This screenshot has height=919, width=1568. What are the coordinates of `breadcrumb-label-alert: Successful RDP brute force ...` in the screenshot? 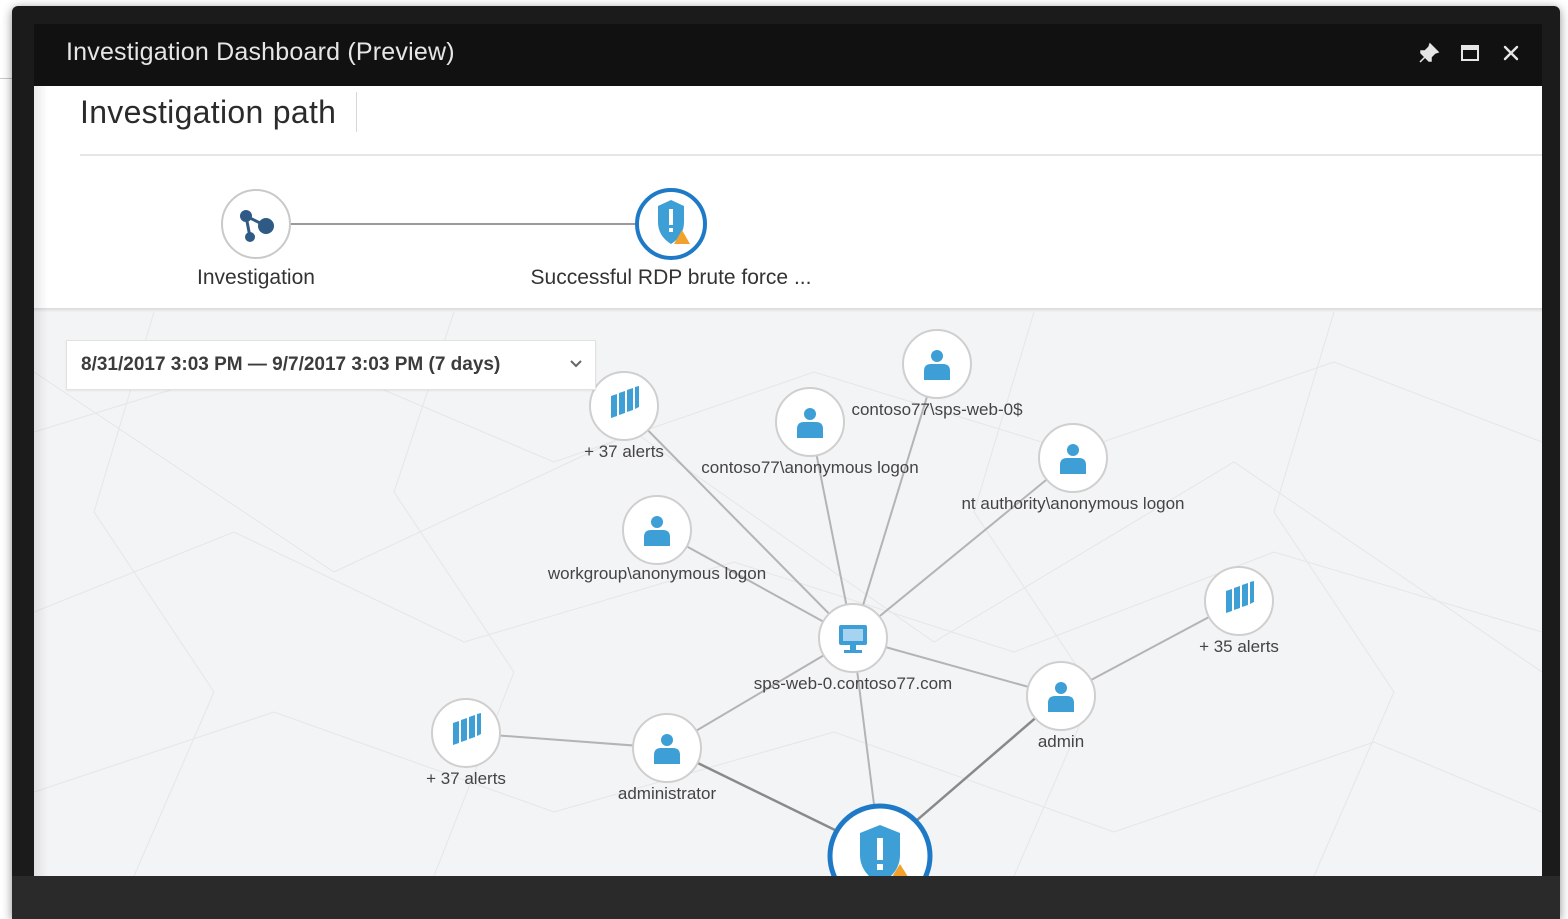 It's located at (671, 278).